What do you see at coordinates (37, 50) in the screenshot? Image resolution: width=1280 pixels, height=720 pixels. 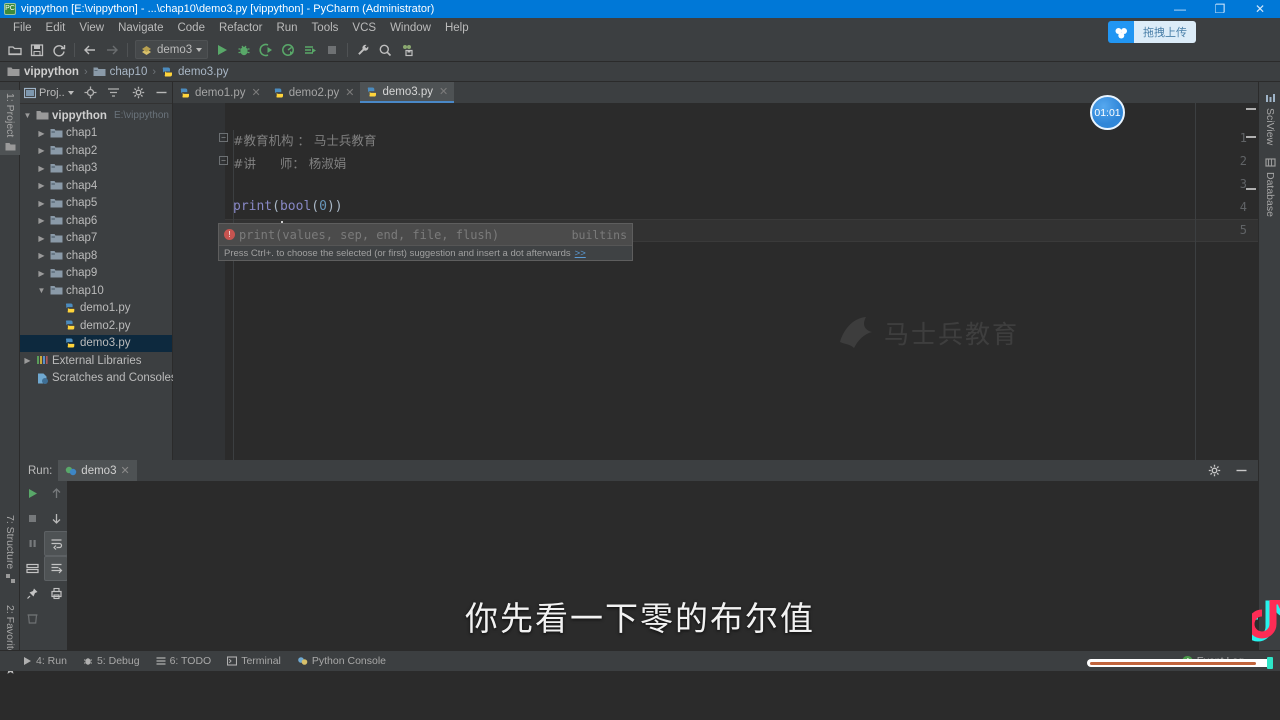 I see `save-all-icon` at bounding box center [37, 50].